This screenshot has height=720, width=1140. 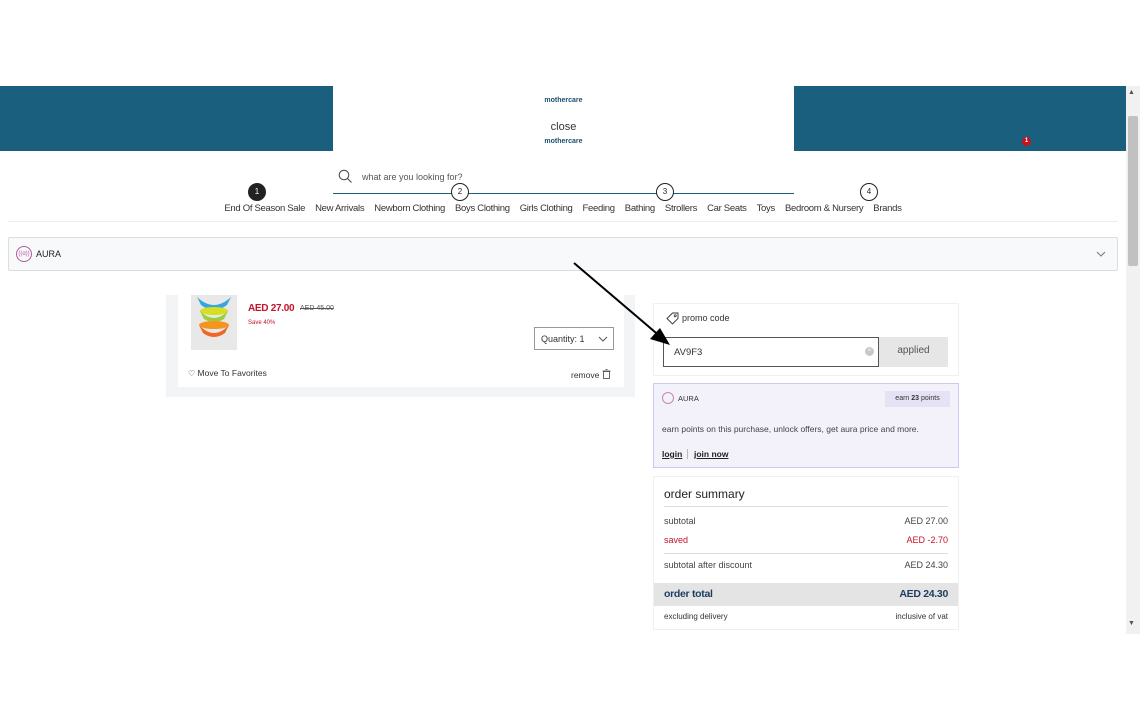 What do you see at coordinates (711, 454) in the screenshot?
I see `aura-join-link: join now` at bounding box center [711, 454].